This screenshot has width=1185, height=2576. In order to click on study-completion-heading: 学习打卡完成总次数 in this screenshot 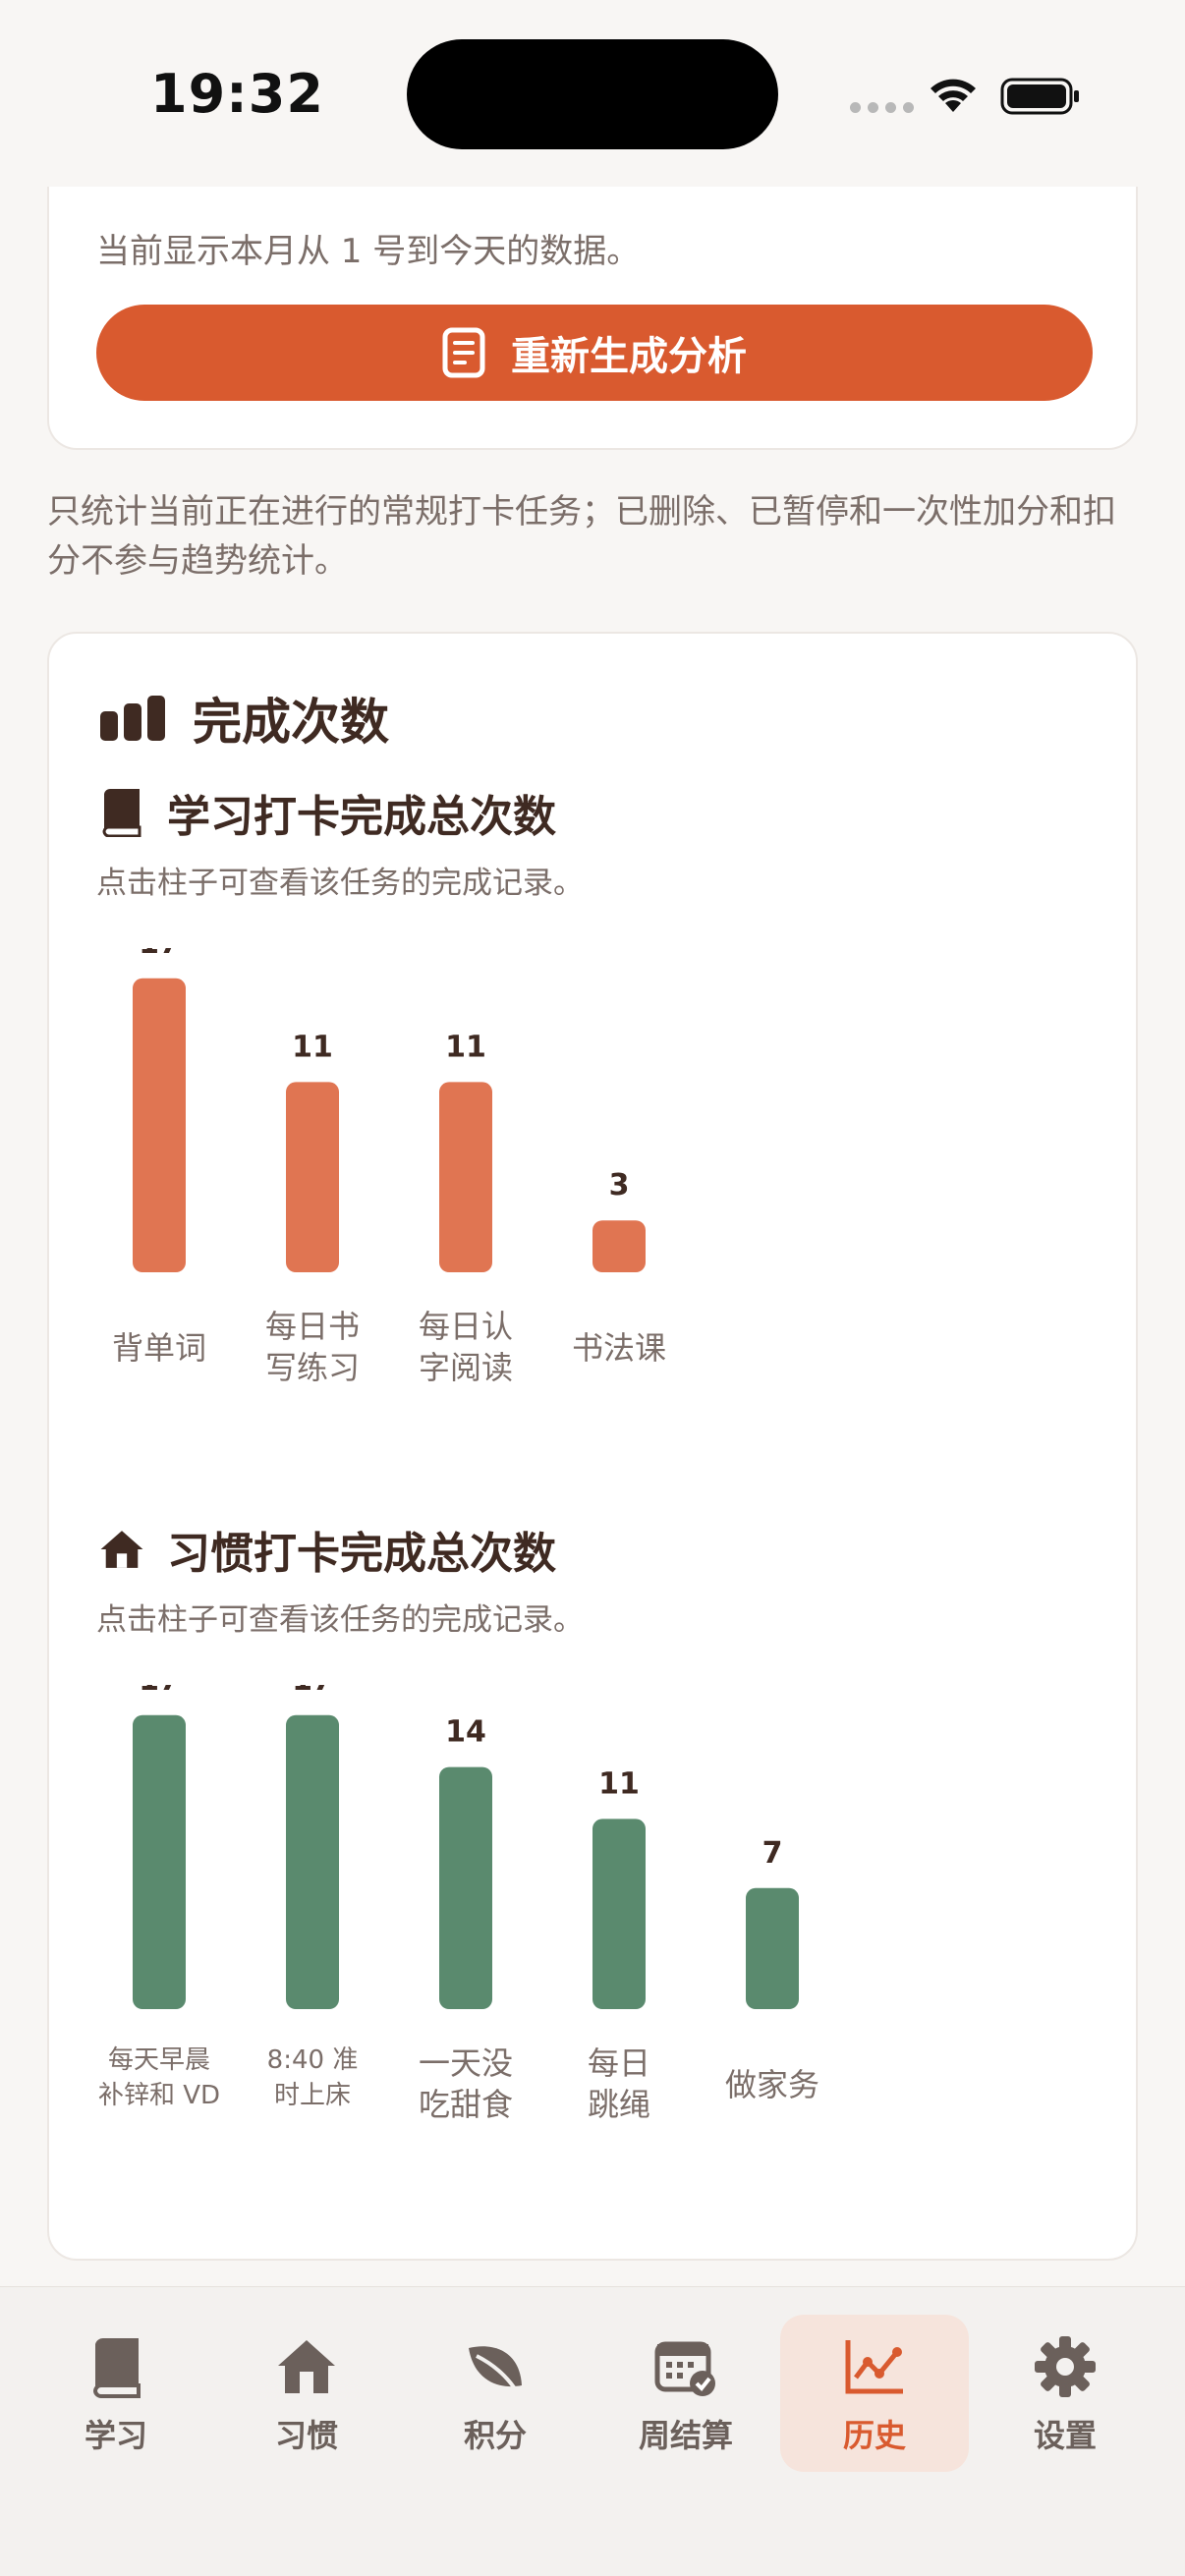, I will do `click(327, 812)`.